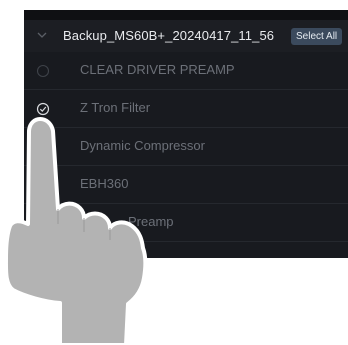  I want to click on list-item: Z Tron Filter, so click(186, 109).